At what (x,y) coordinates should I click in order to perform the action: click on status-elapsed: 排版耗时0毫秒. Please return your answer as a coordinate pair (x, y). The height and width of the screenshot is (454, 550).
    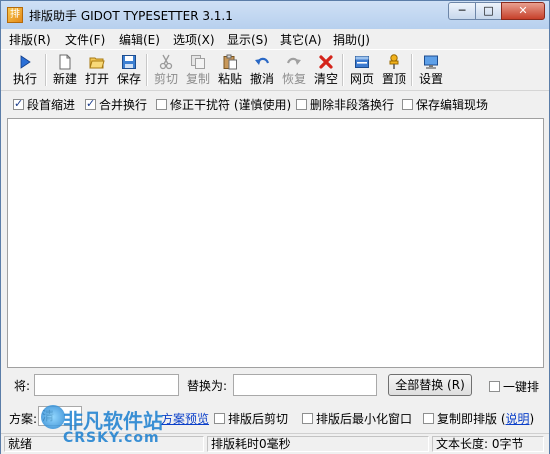
    Looking at the image, I should click on (318, 444).